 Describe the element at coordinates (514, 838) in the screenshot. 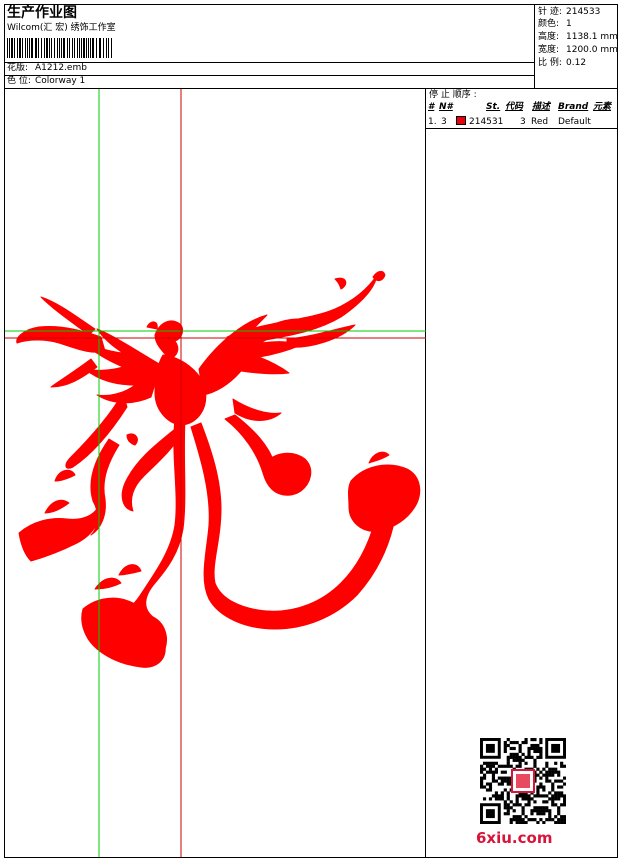

I see `watermark-logo: 6xiu.com` at that location.